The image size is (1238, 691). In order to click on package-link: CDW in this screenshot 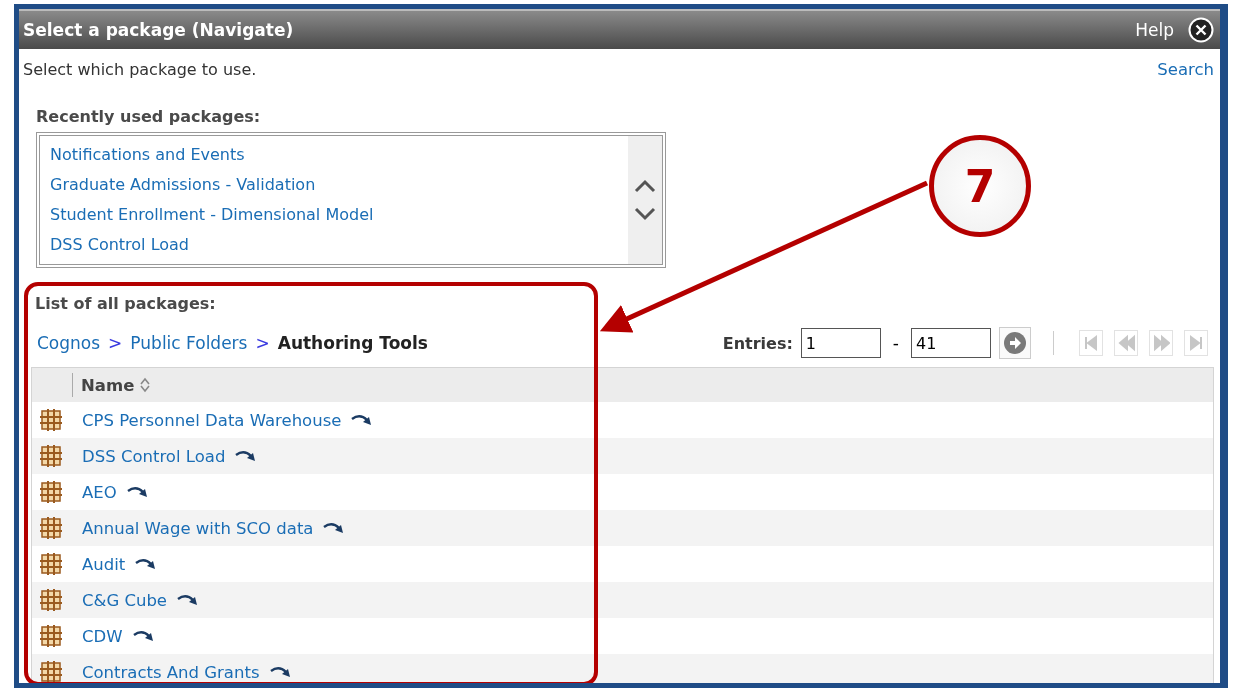, I will do `click(102, 636)`.